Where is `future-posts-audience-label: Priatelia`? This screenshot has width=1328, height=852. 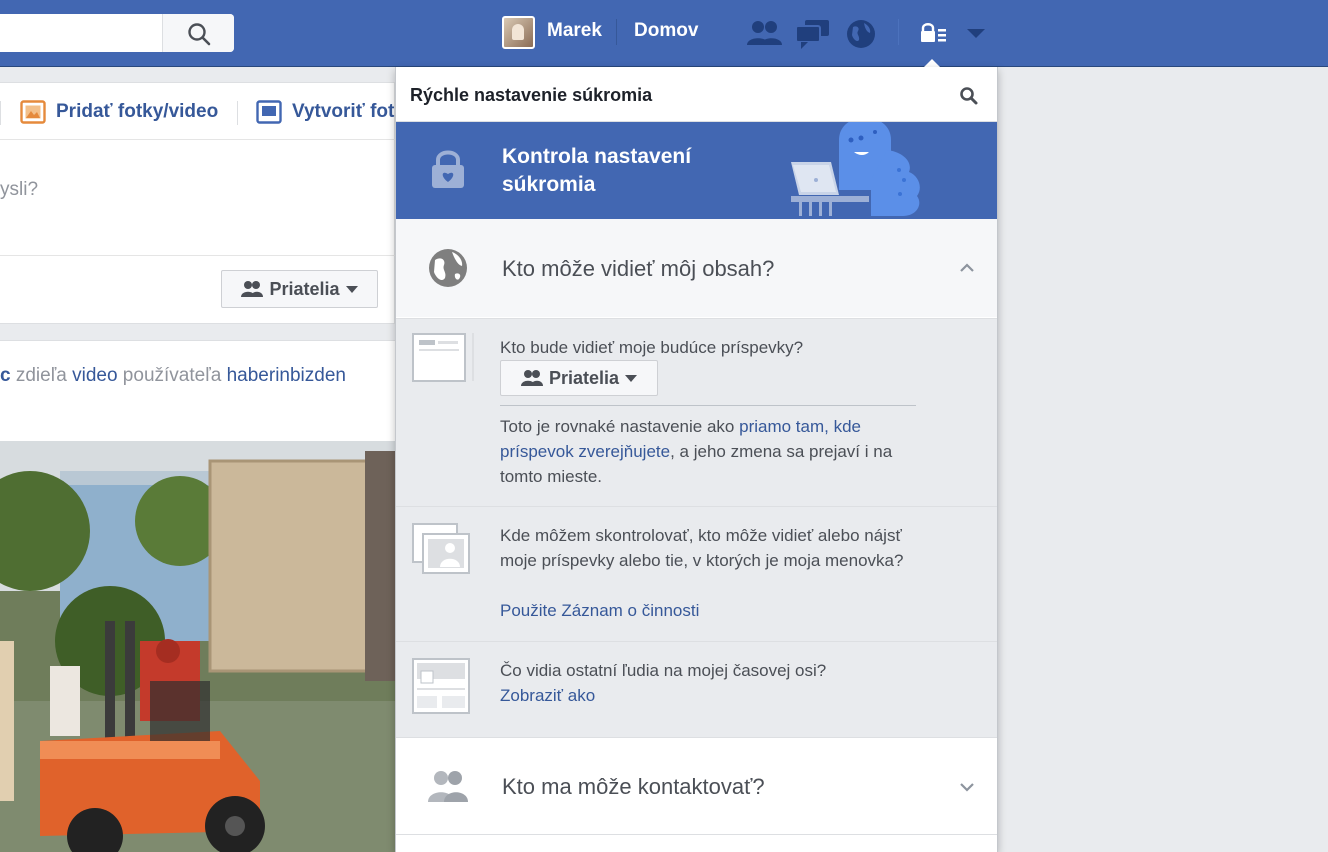
future-posts-audience-label: Priatelia is located at coordinates (584, 377).